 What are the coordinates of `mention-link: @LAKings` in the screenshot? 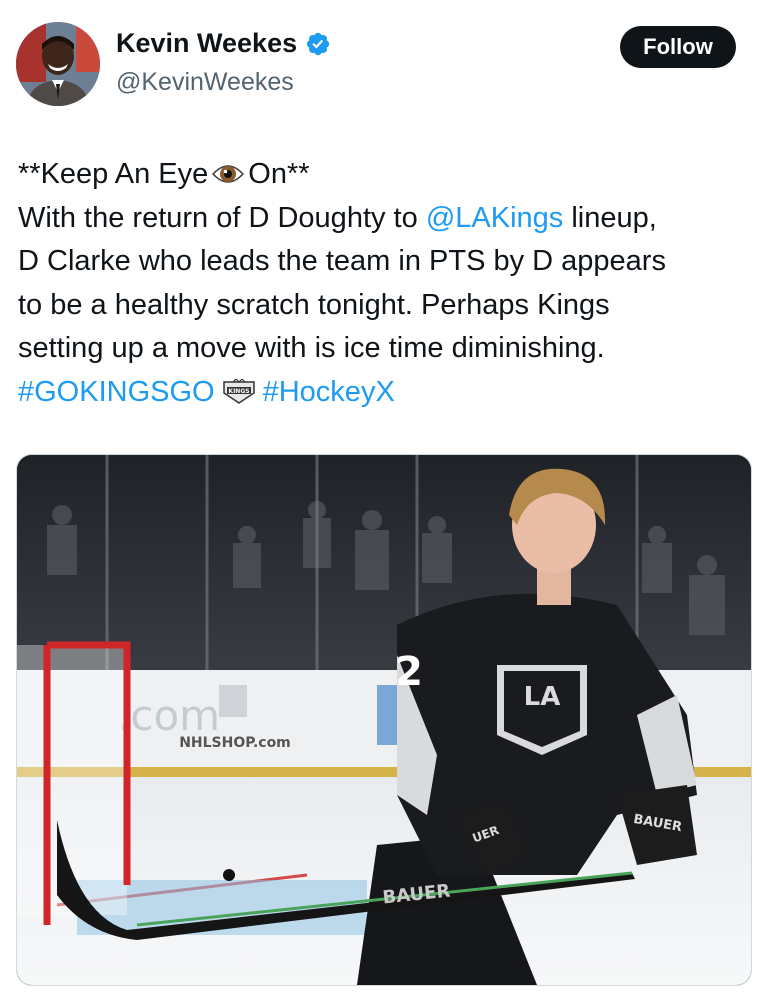 It's located at (494, 218).